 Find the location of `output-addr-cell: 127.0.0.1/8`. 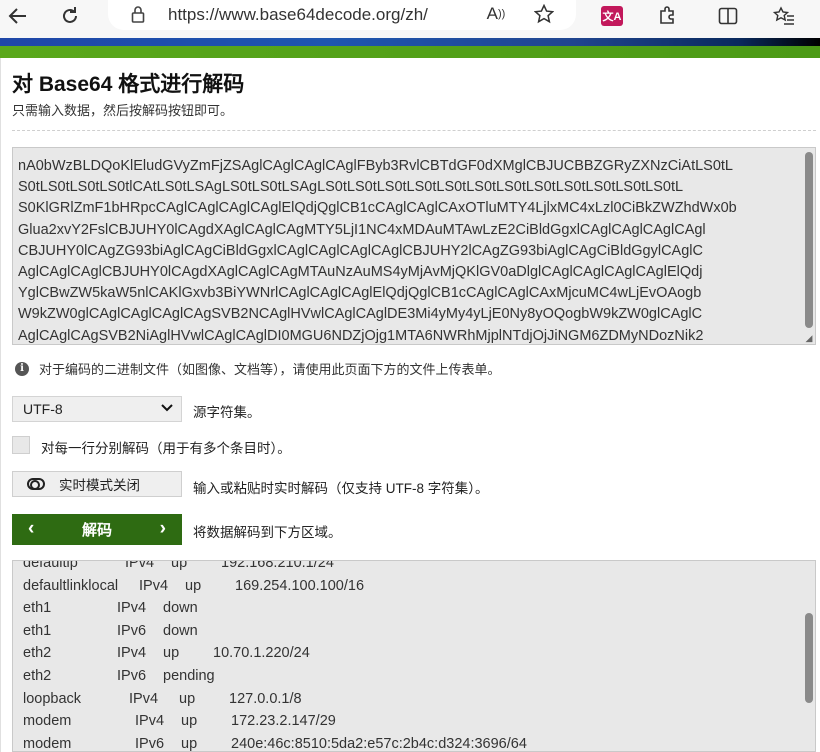

output-addr-cell: 127.0.0.1/8 is located at coordinates (265, 698).